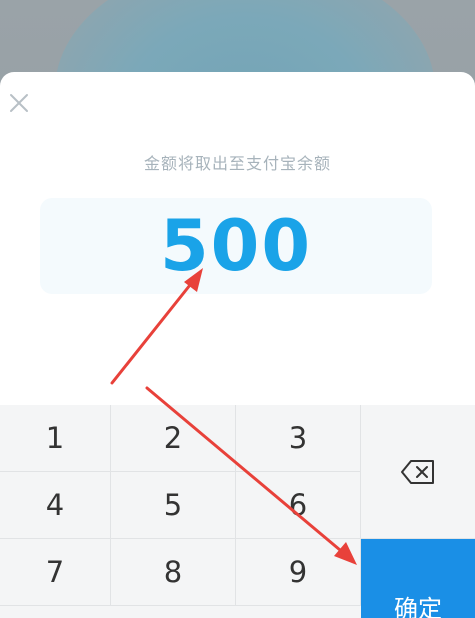 This screenshot has width=475, height=618. What do you see at coordinates (298, 505) in the screenshot?
I see `key-6: 6` at bounding box center [298, 505].